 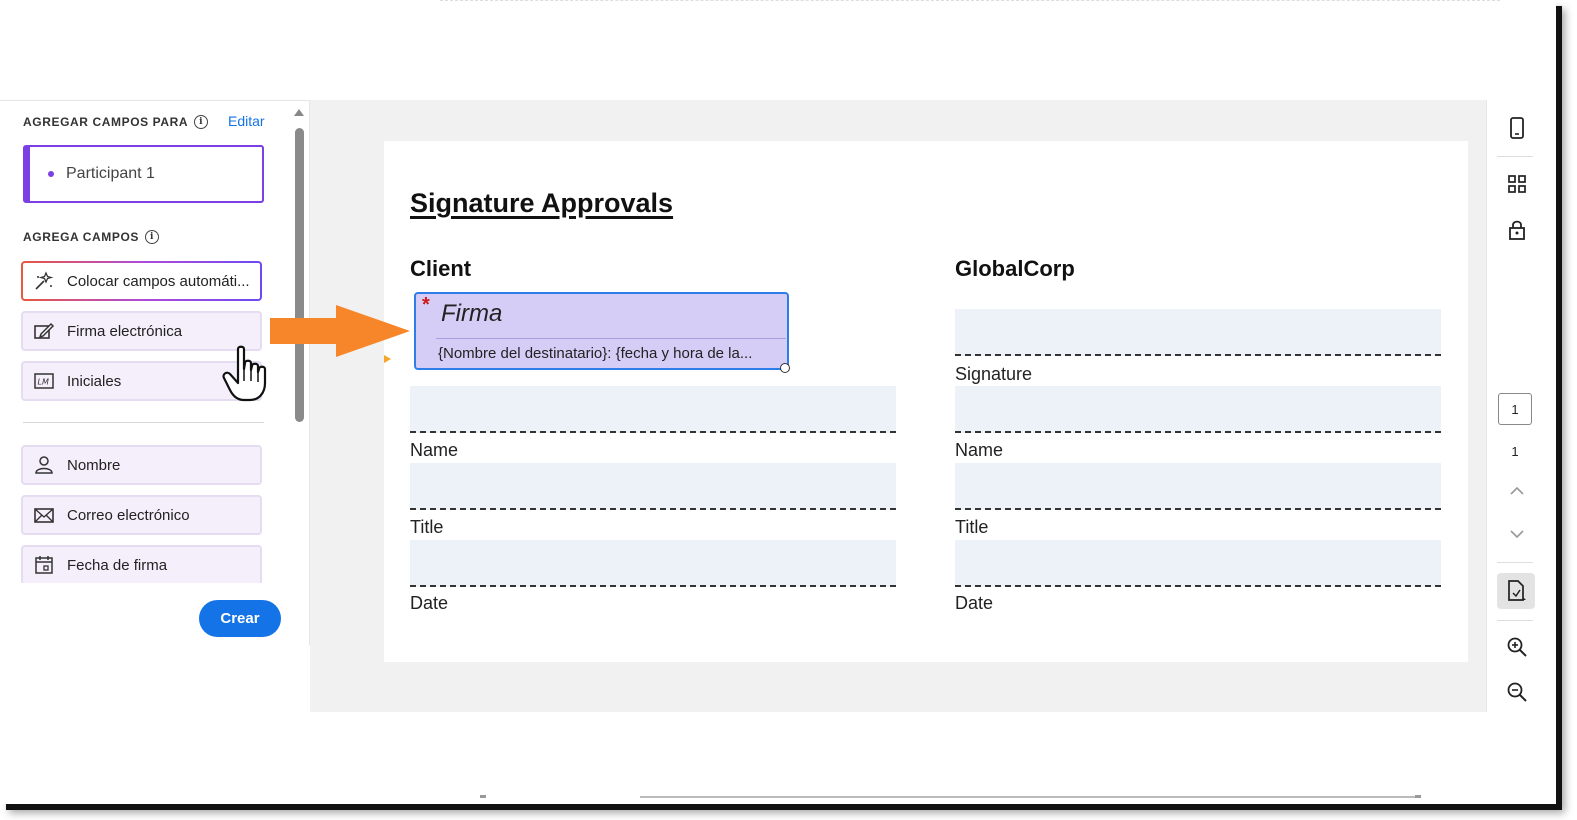 What do you see at coordinates (611, 338) in the screenshot?
I see `signature-field-divider` at bounding box center [611, 338].